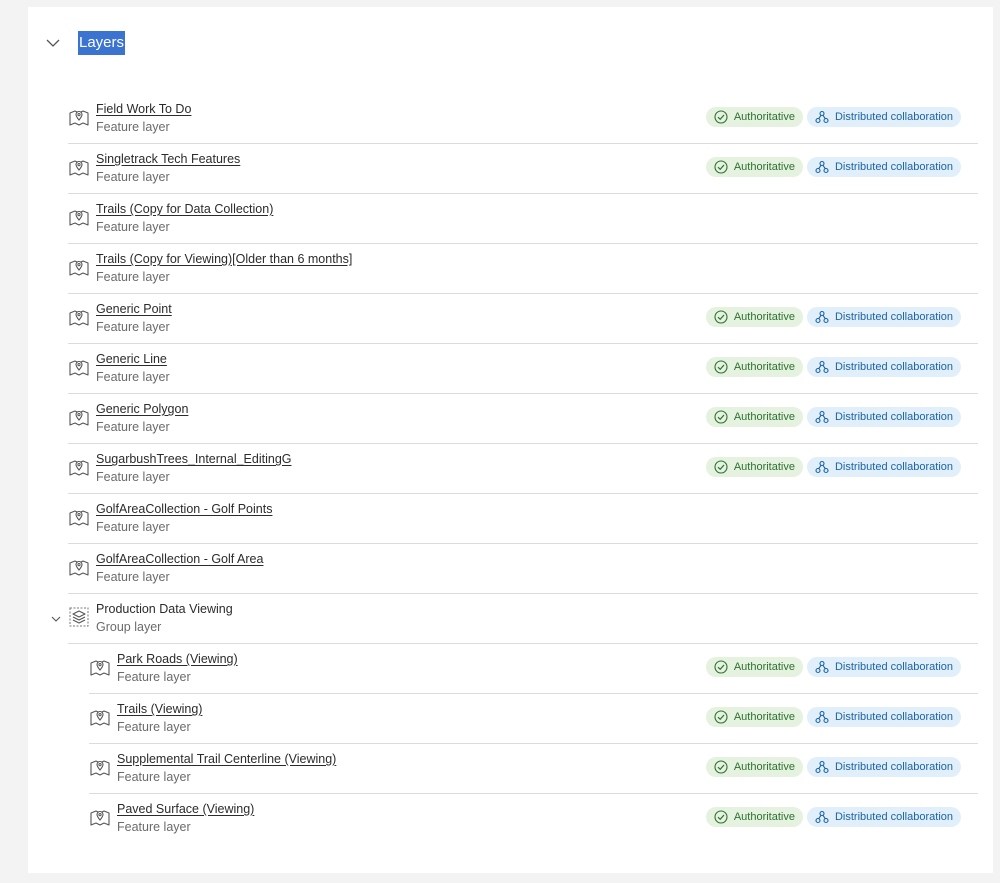 This screenshot has width=1000, height=883. I want to click on layer-name-link: Park Roads (Viewing), so click(177, 659).